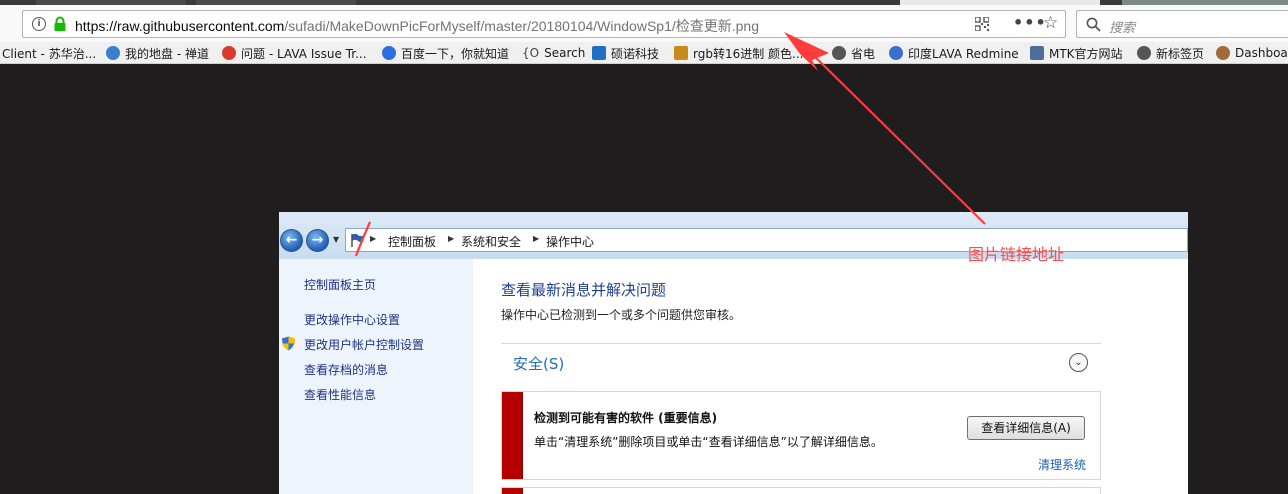  I want to click on breadcrumb-system-security: 系统和安全, so click(491, 241).